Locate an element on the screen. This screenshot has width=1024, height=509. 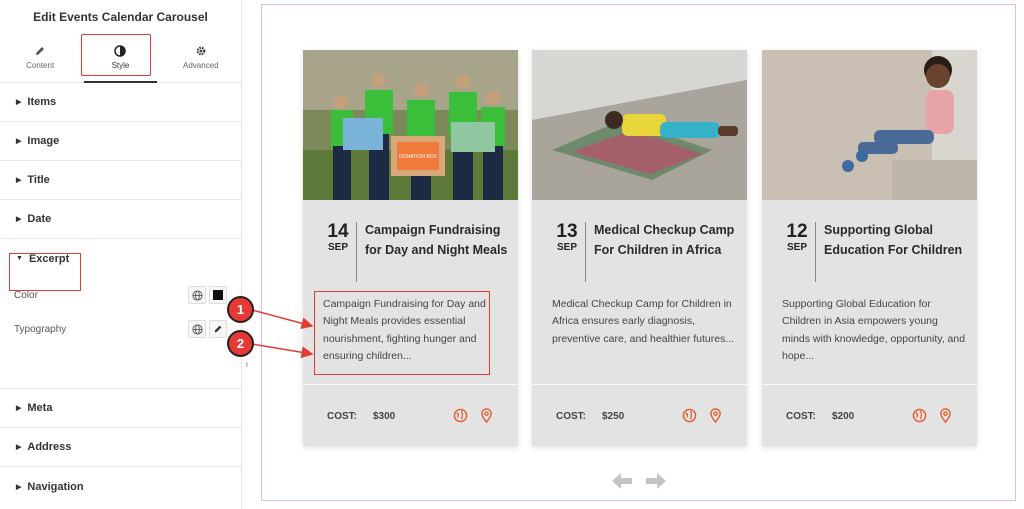
cost-value: $200 is located at coordinates (843, 416).